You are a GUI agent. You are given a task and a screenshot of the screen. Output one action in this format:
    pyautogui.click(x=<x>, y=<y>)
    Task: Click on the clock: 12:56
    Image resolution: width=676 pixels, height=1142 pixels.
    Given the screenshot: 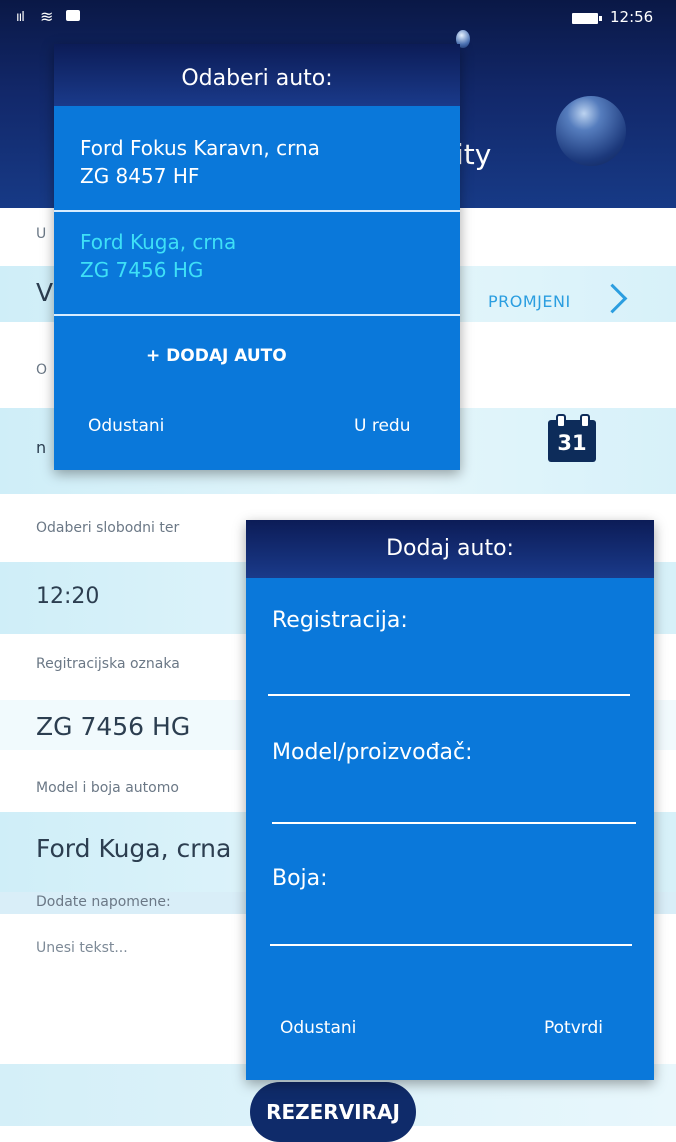 What is the action you would take?
    pyautogui.click(x=632, y=17)
    